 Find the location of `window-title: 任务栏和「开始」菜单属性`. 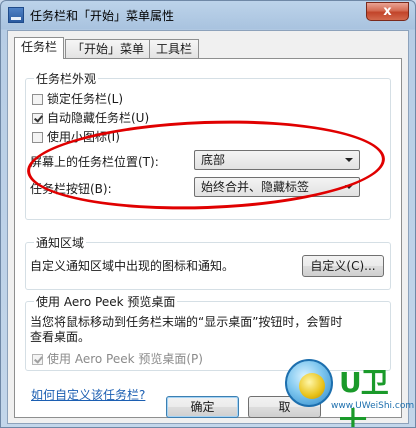

window-title: 任务栏和「开始」菜单属性 is located at coordinates (102, 16).